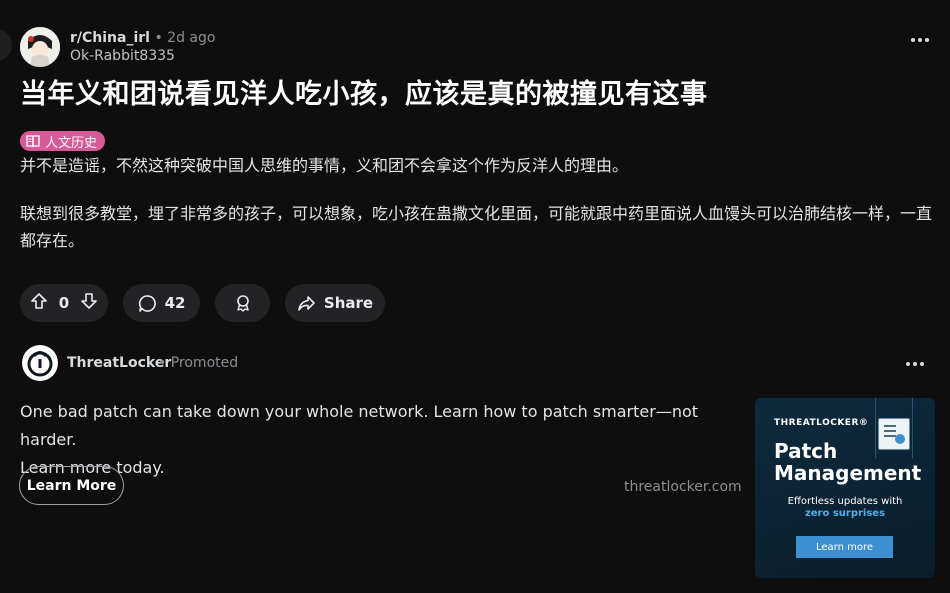  What do you see at coordinates (39, 303) in the screenshot?
I see `upvote-icon` at bounding box center [39, 303].